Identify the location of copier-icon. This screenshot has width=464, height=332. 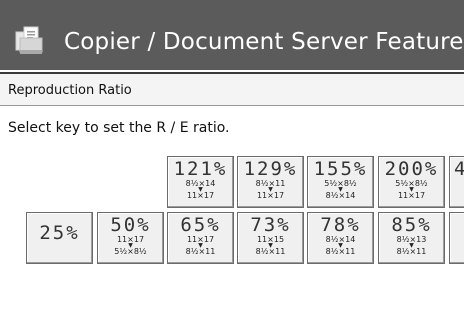
(29, 40).